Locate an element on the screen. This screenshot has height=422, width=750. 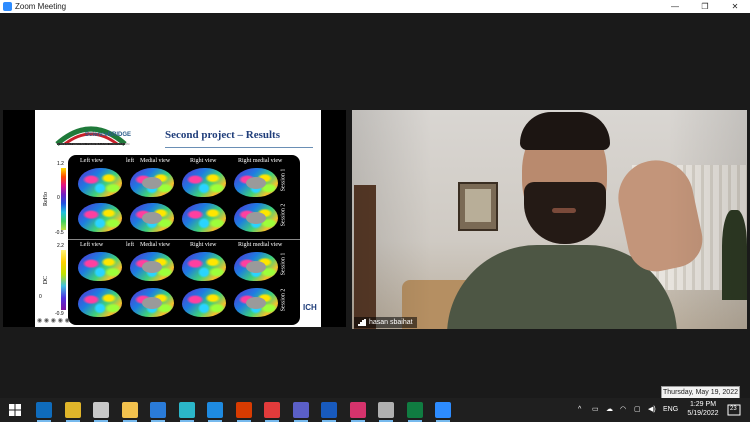
clock-date: 5/19/2022 is located at coordinates (703, 413).